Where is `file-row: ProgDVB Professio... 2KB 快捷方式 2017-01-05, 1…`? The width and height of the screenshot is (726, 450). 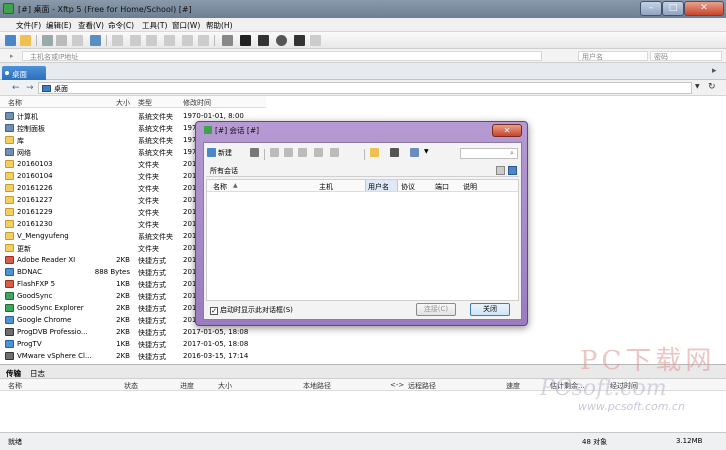 file-row: ProgDVB Professio... 2KB 快捷方式 2017-01-05, 1… is located at coordinates (133, 332).